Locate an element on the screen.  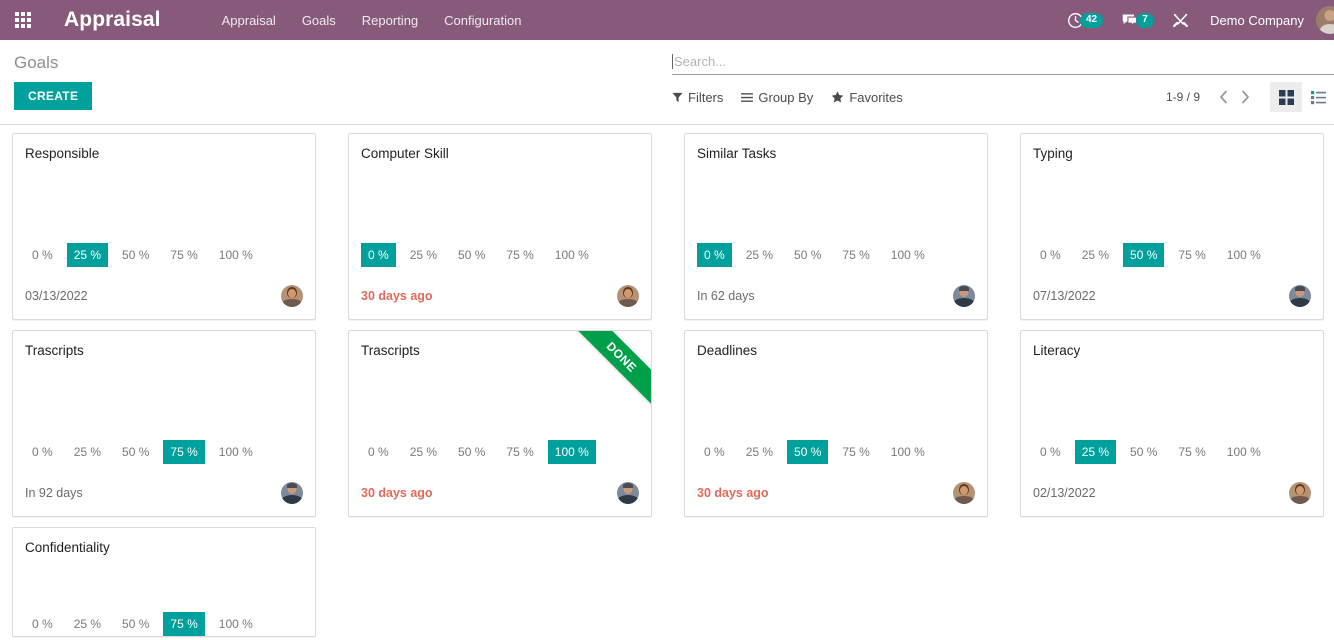
kanban-cell: Confidentiality 0 % 25 % 50 % 75 % 100 % is located at coordinates (163, 582).